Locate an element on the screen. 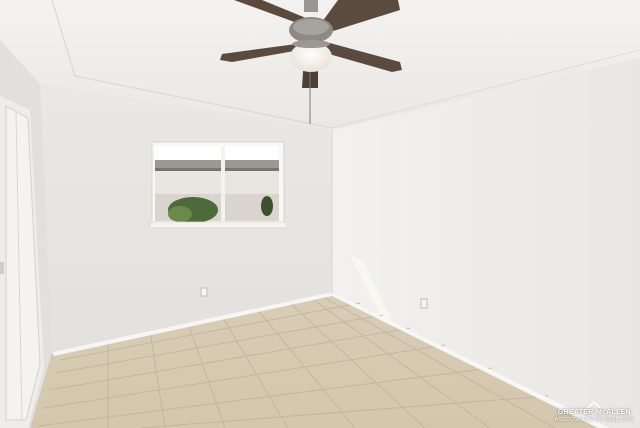 This screenshot has height=428, width=640. house-roof-icon is located at coordinates (594, 405).